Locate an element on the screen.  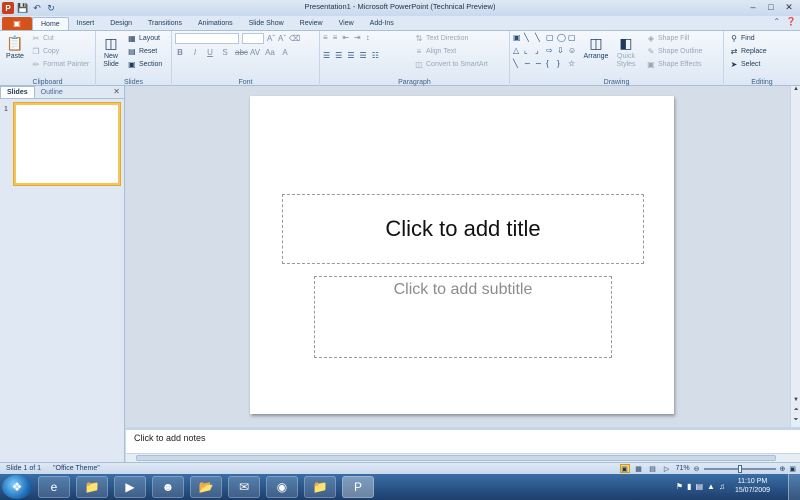
columns-icon: ☷ is located at coordinates (375, 55).